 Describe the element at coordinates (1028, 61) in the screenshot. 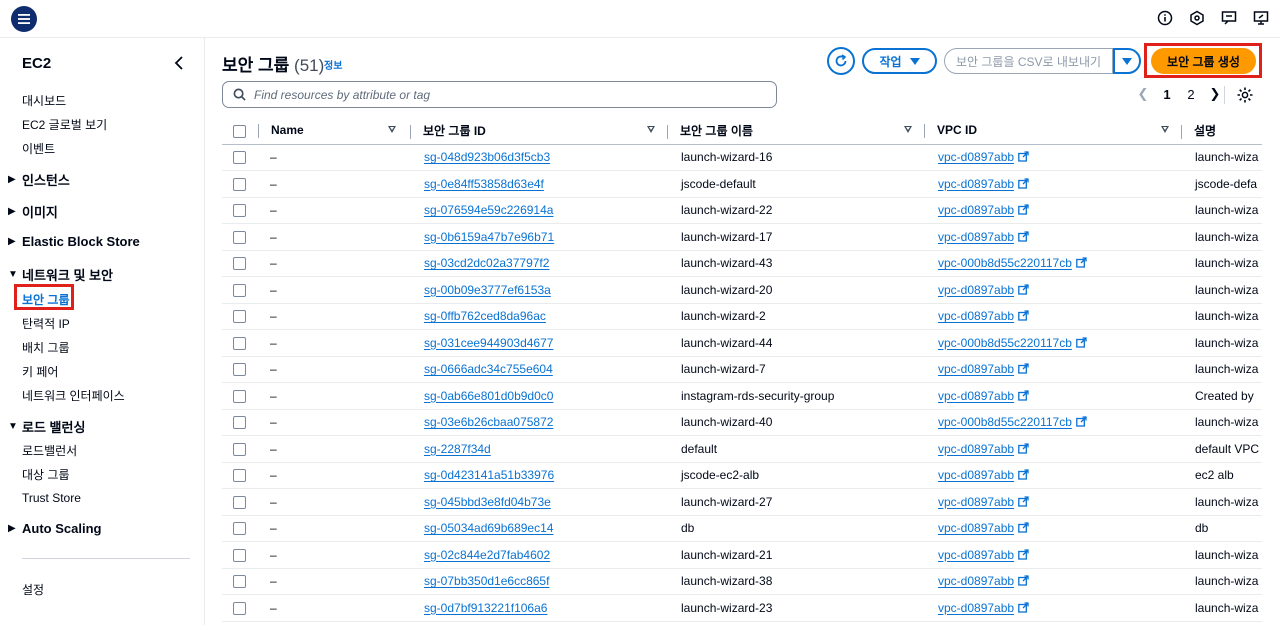

I see `export-csv-button: 보안 그룹을 CSV로 내보내기` at that location.